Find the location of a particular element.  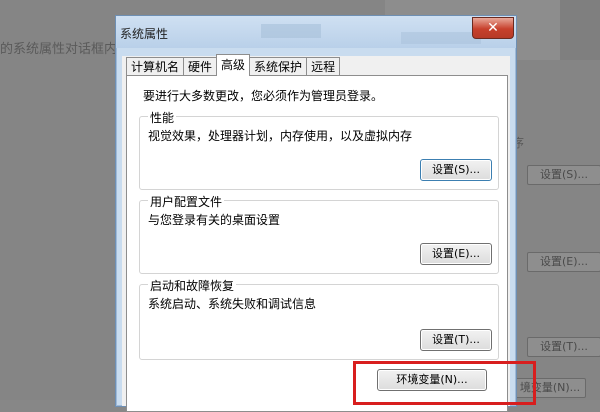

startup-recovery-title: 启动和故障恢复 is located at coordinates (192, 285).